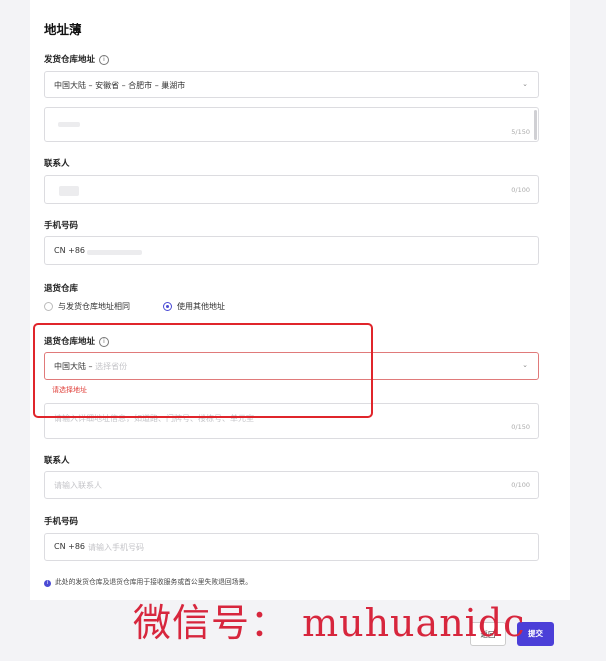 This screenshot has height=661, width=606. What do you see at coordinates (57, 461) in the screenshot?
I see `return-contact-label: 联系人` at bounding box center [57, 461].